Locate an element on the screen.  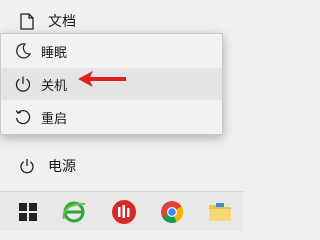
chrome-icon is located at coordinates (172, 211).